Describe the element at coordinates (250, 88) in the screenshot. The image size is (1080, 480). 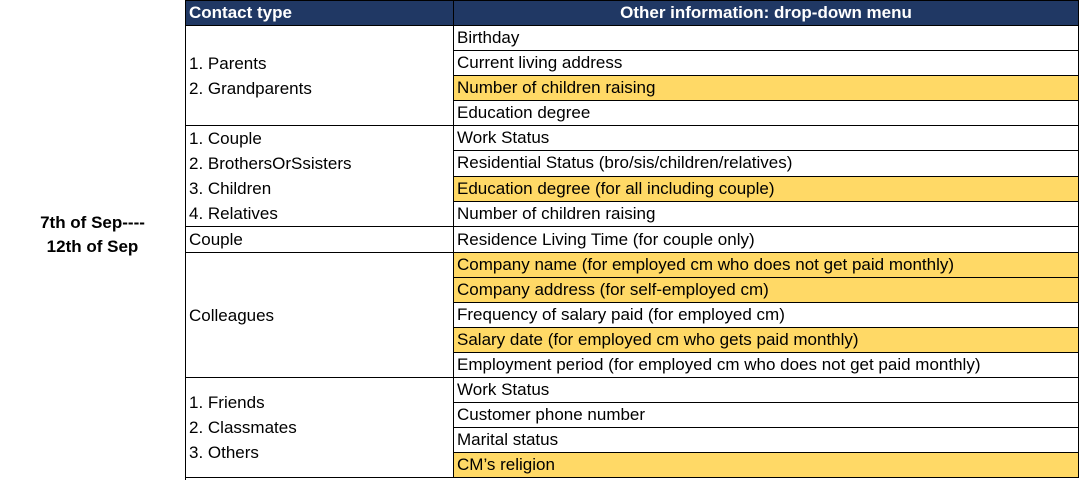
I see `contact-type-item: 2. Grandparents` at that location.